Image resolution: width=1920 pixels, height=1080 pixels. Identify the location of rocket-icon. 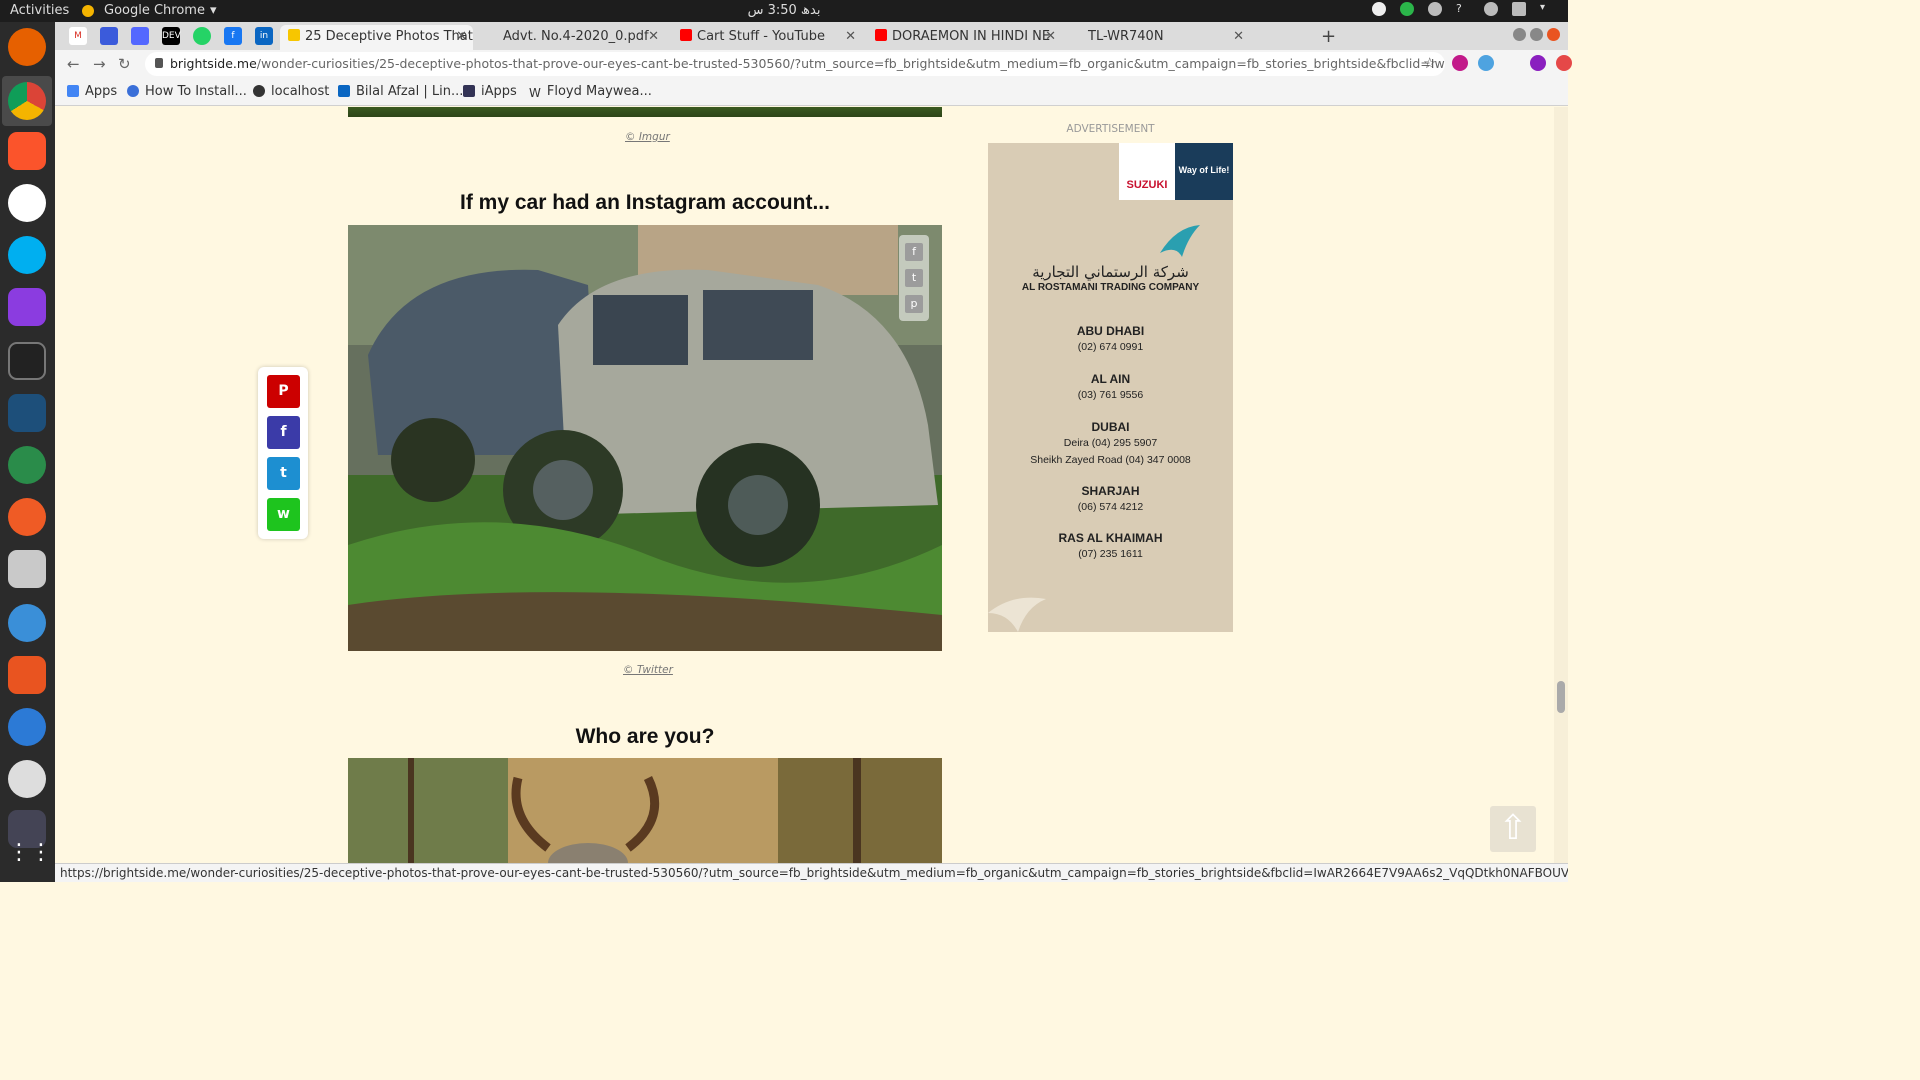
(27, 465).